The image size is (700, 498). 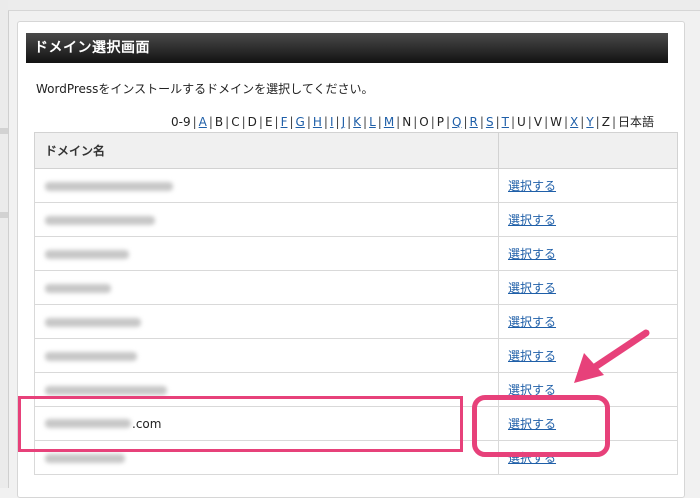 I want to click on domain-cell: .com, so click(x=266, y=423).